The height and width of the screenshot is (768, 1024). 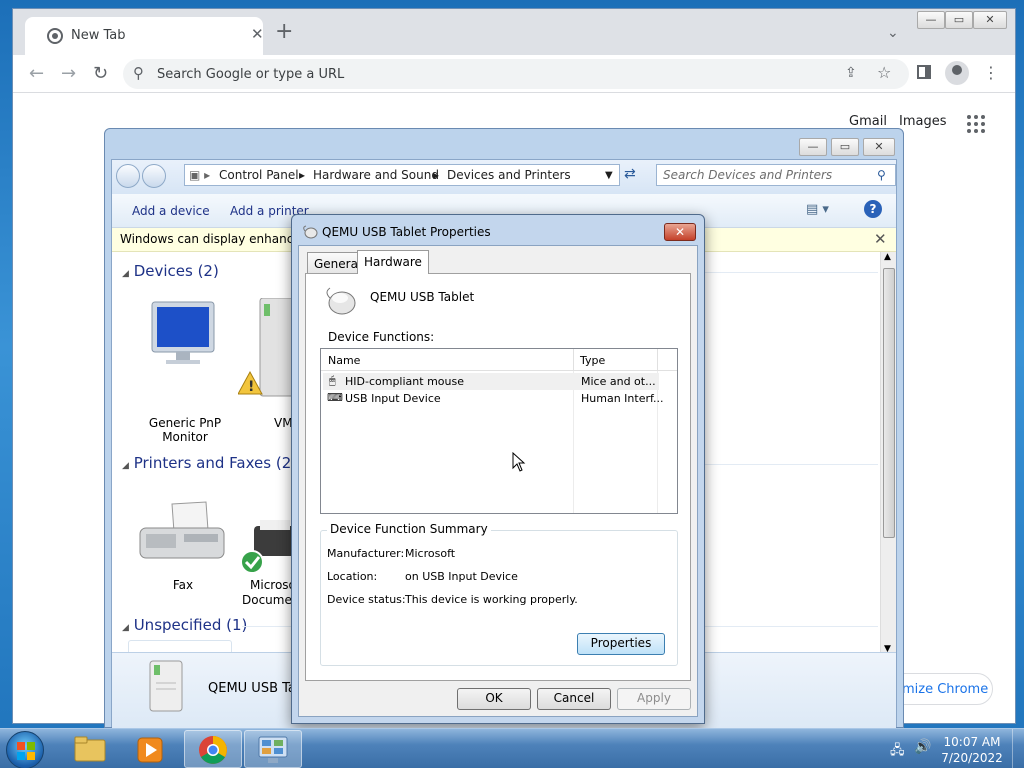 What do you see at coordinates (884, 72) in the screenshot?
I see `bookmark-star-icon: ☆` at bounding box center [884, 72].